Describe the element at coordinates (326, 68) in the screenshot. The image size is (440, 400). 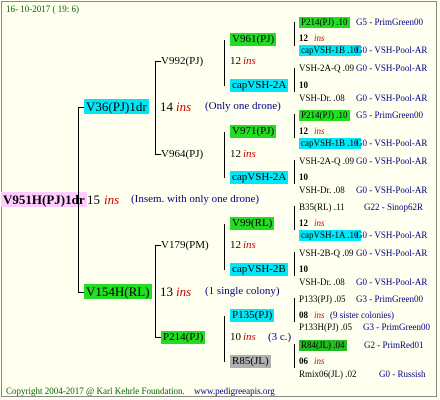
I see `gen4-queen-3: VSH-2A-Q .09` at that location.